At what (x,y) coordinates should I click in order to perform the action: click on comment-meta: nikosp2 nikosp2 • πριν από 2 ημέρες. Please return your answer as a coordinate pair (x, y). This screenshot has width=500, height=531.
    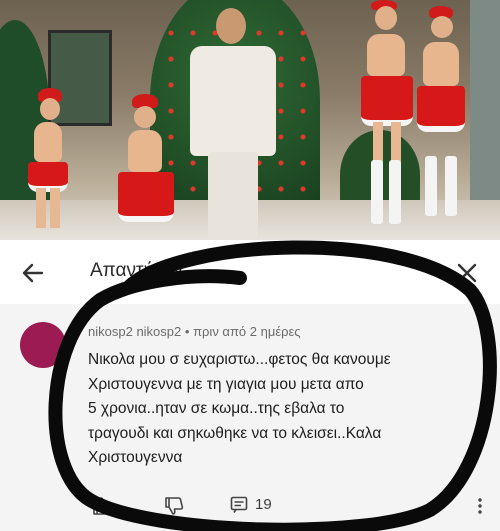
    Looking at the image, I should click on (194, 331).